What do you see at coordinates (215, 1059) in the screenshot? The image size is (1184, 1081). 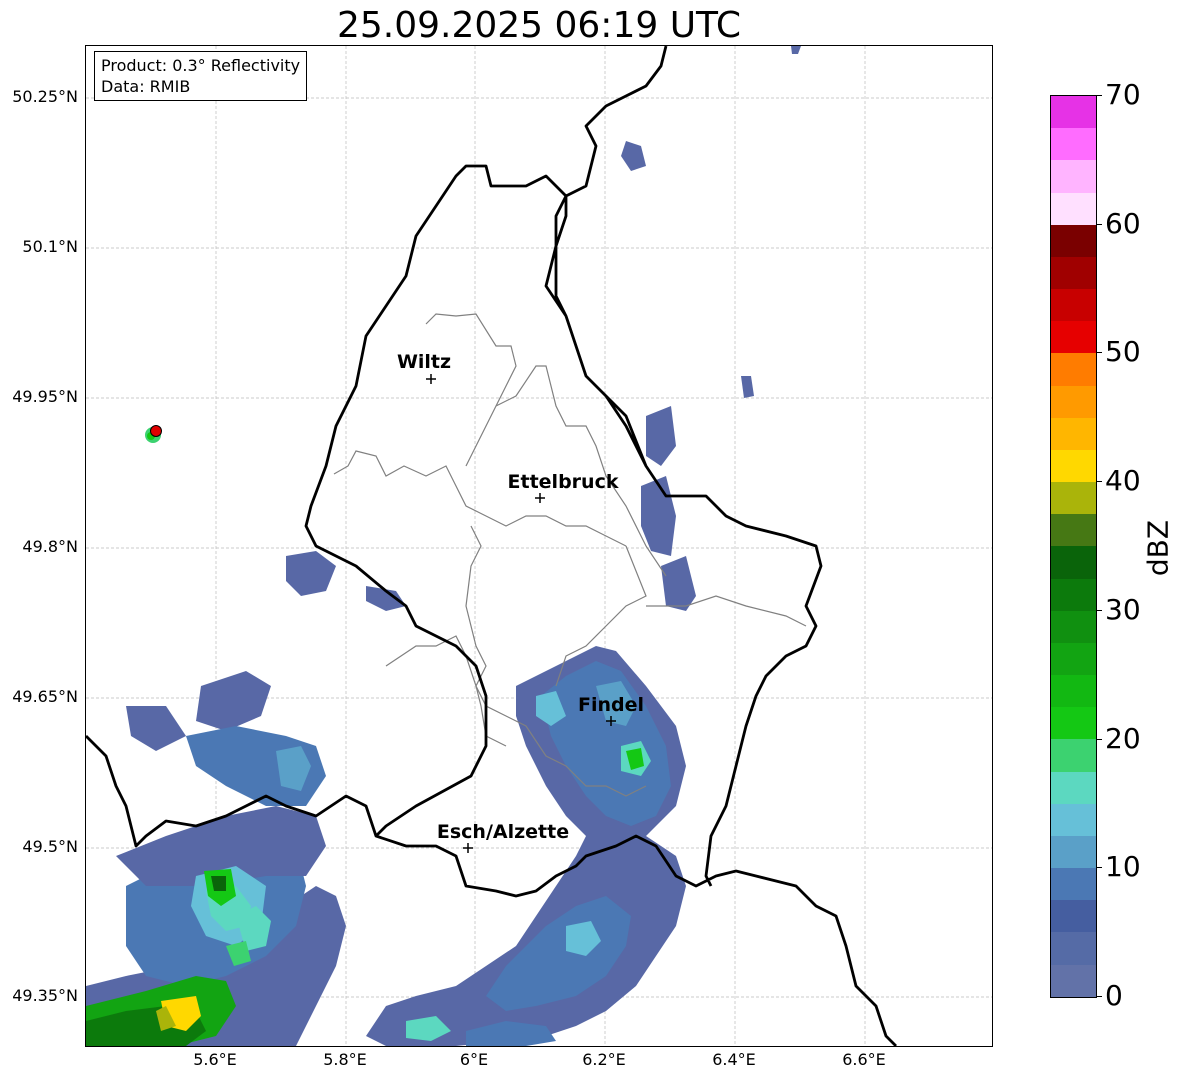 I see `x-tick-label: 5.6°E` at bounding box center [215, 1059].